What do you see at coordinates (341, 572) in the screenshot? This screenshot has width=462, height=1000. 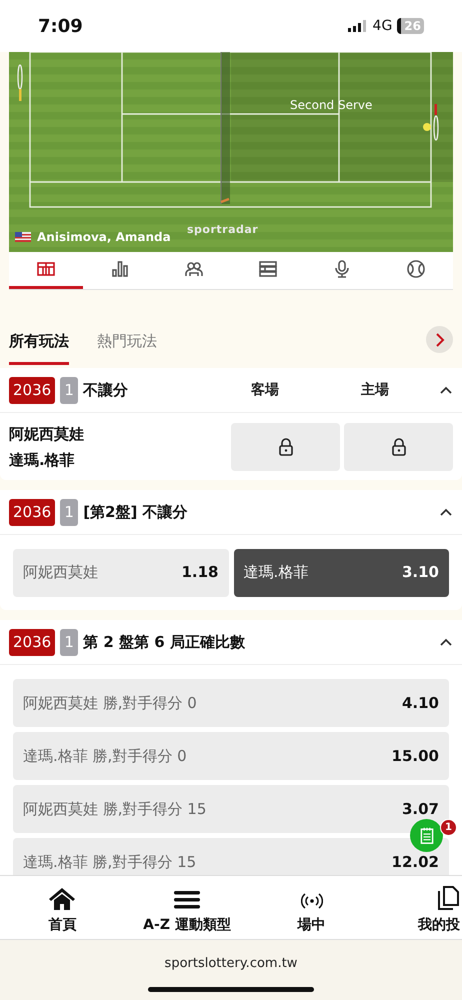 I see `odds-button: 達瑪.格菲 3.10` at bounding box center [341, 572].